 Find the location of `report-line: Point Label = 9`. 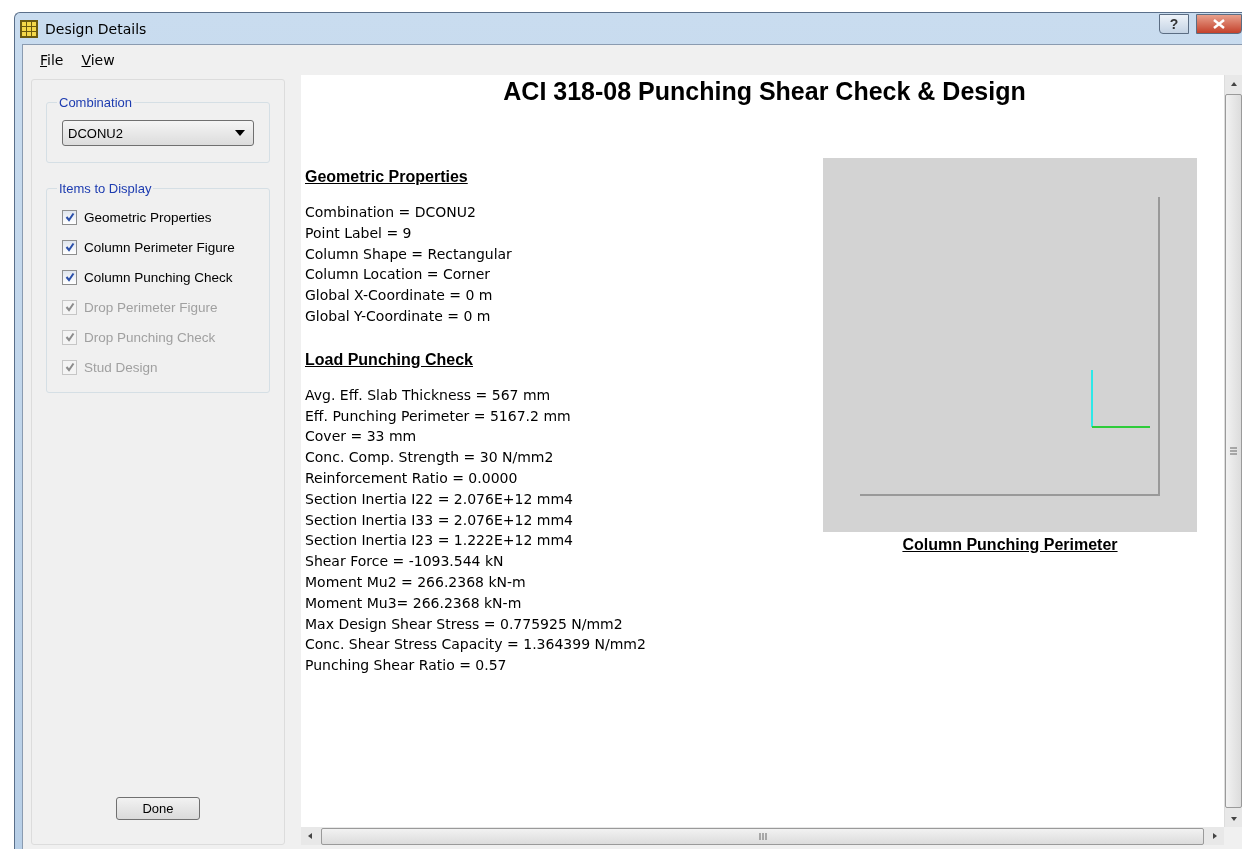

report-line: Point Label = 9 is located at coordinates (359, 233).